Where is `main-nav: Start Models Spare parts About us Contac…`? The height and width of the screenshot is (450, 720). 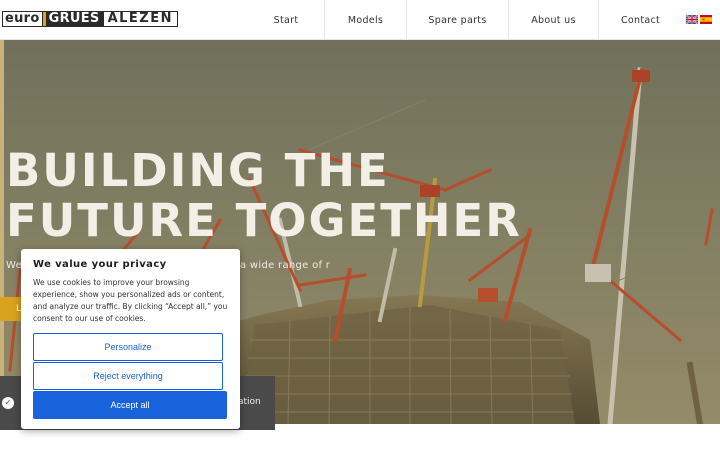 main-nav: Start Models Spare parts About us Contac… is located at coordinates (465, 20).